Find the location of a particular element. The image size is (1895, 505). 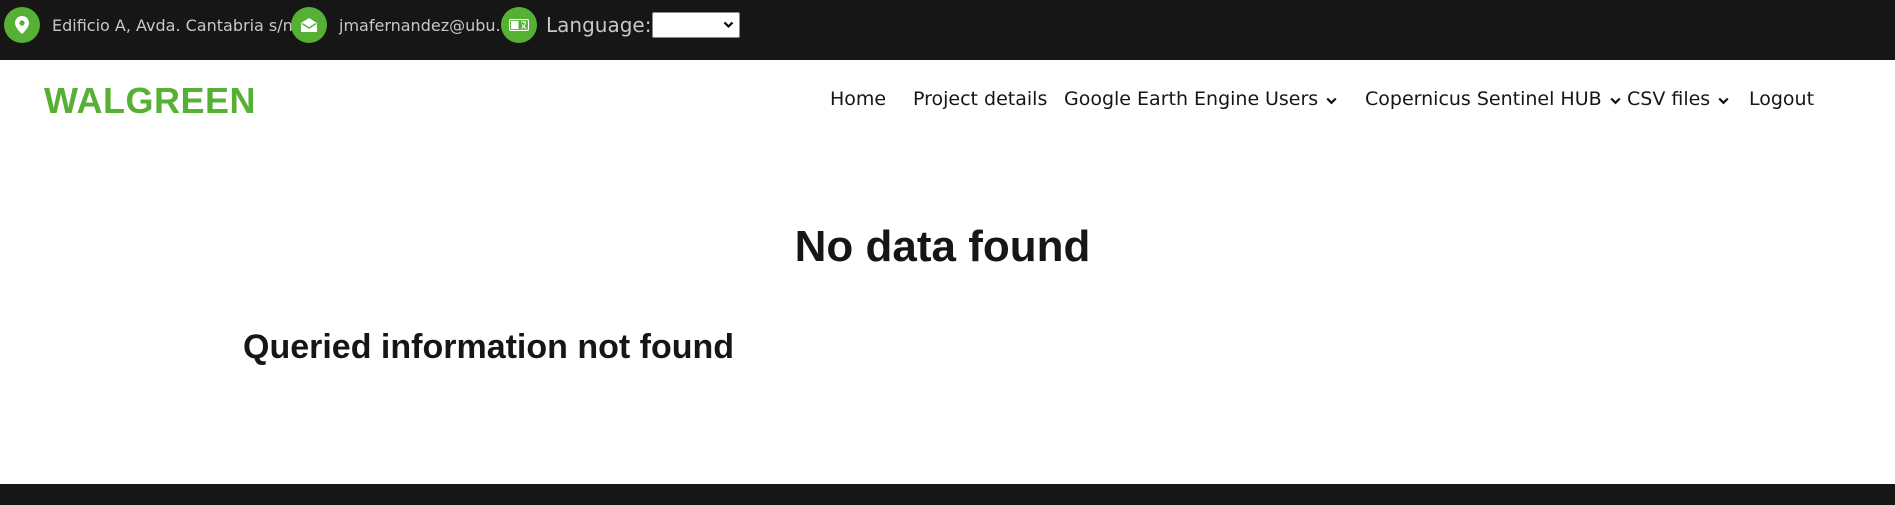

nav-project-details: Project details is located at coordinates (980, 99).